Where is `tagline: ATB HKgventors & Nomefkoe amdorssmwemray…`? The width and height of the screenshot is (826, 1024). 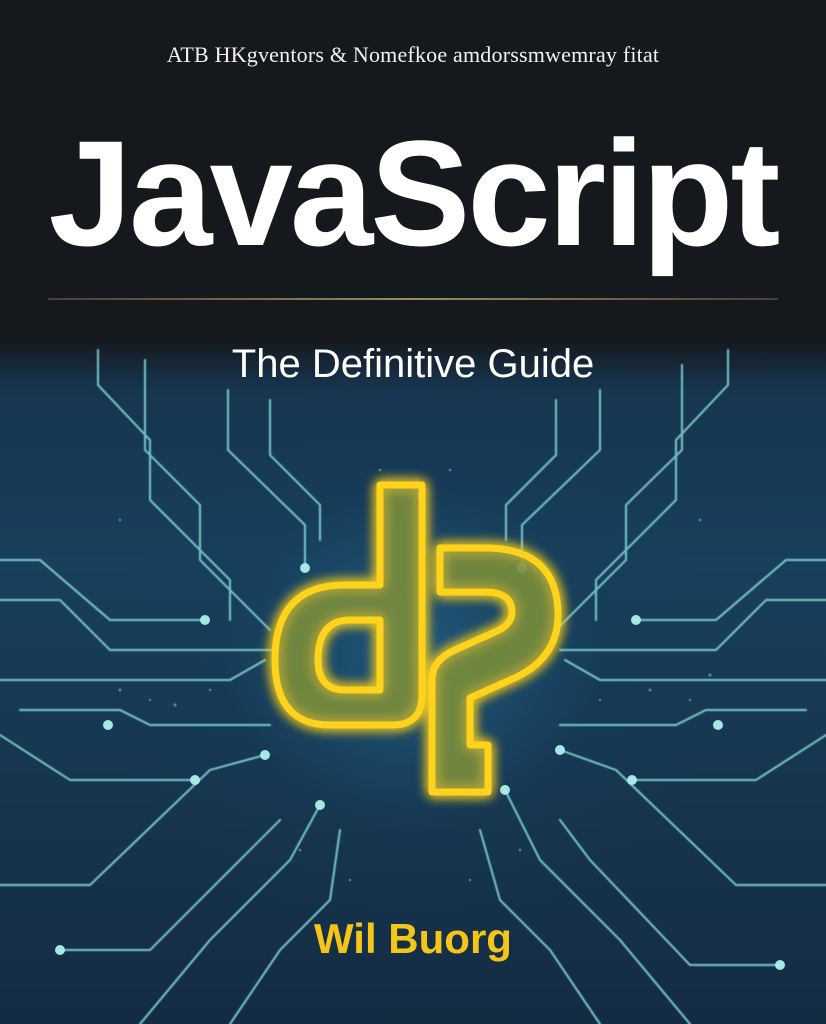 tagline: ATB HKgventors & Nomefkoe amdorssmwemray… is located at coordinates (413, 54).